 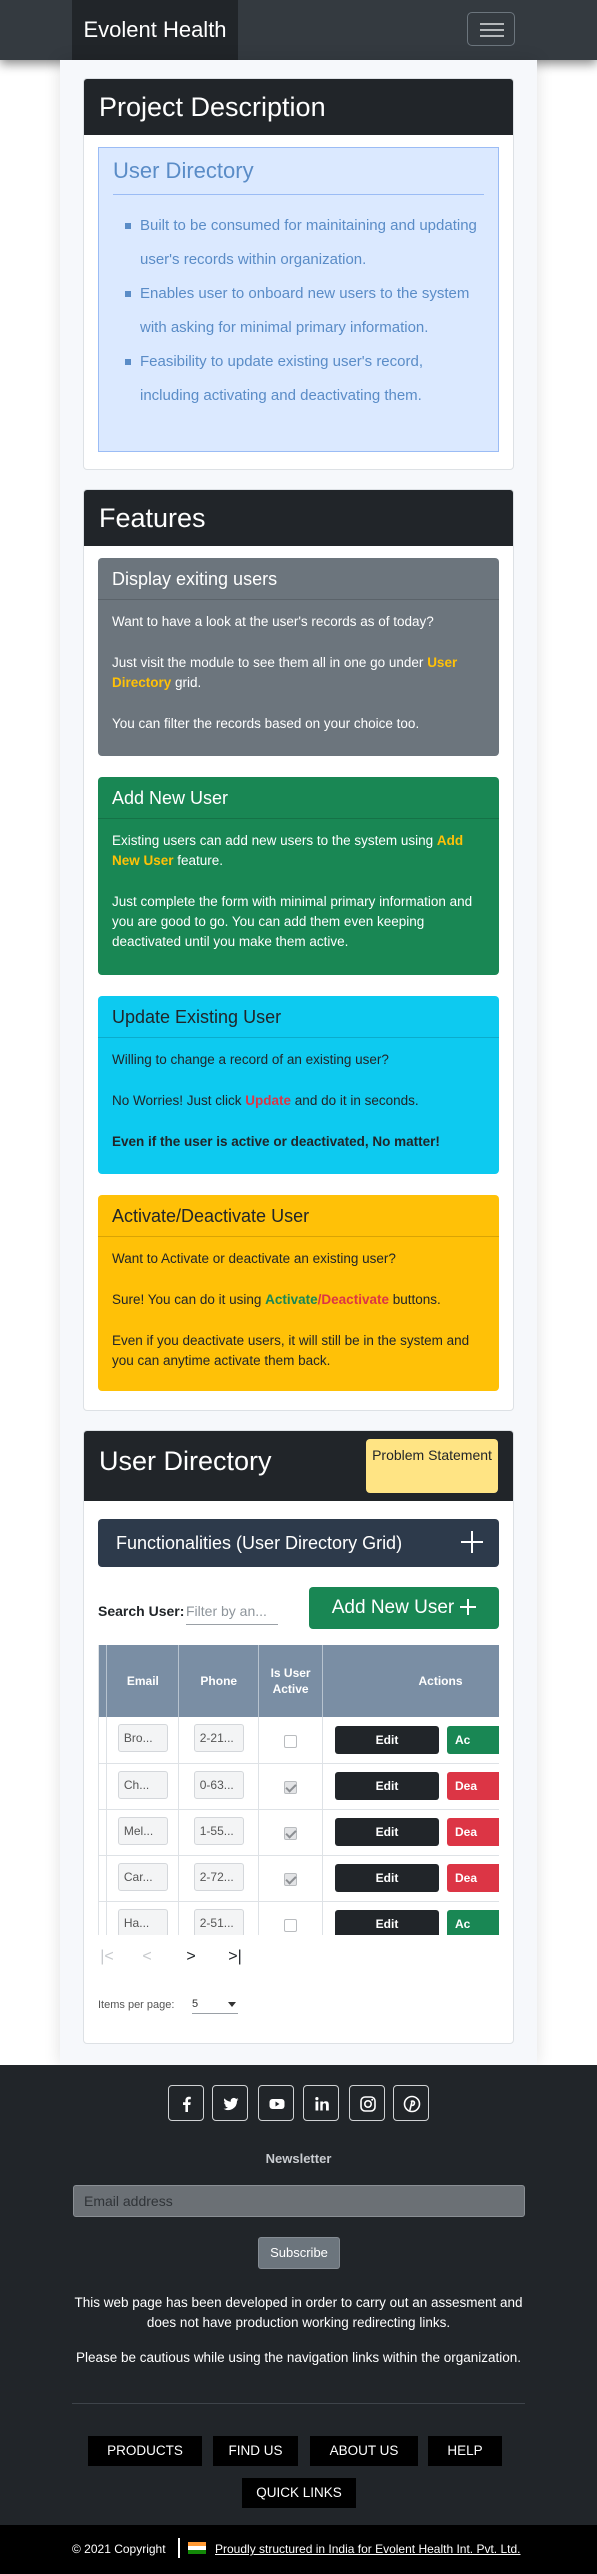 What do you see at coordinates (298, 579) in the screenshot?
I see `feature-title: Display exiting users` at bounding box center [298, 579].